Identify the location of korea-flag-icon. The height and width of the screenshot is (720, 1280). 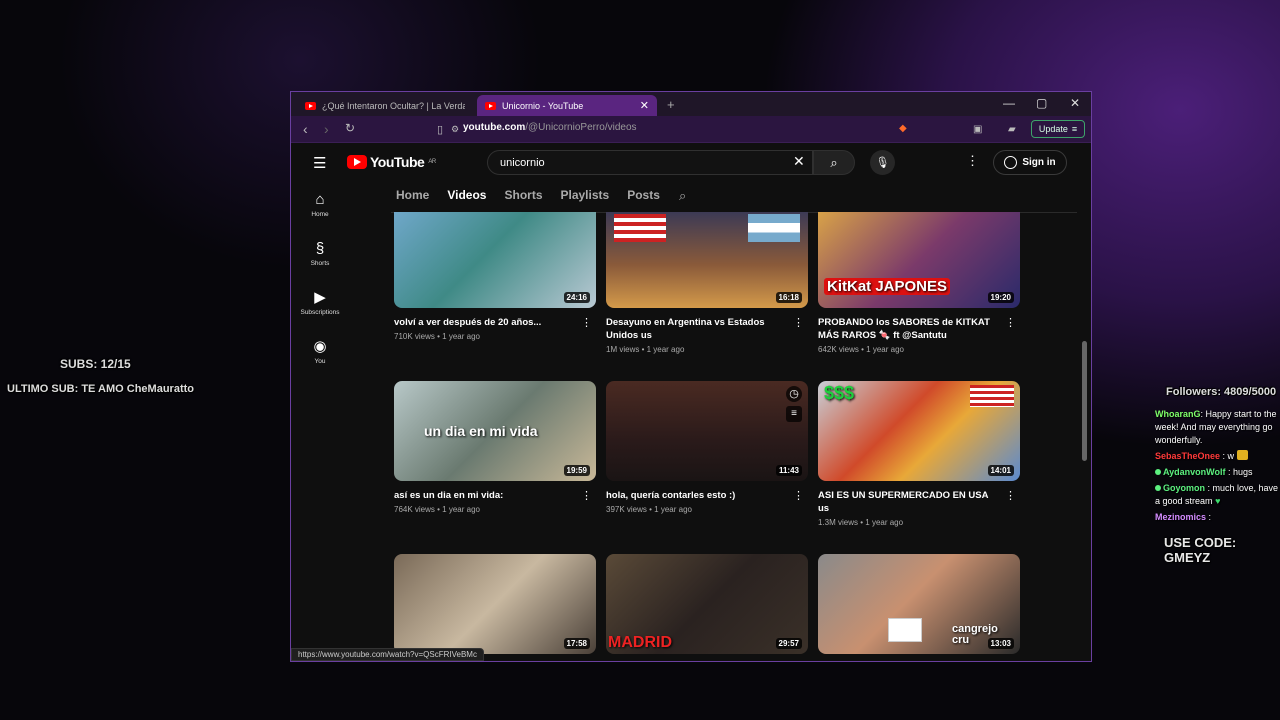
(905, 630).